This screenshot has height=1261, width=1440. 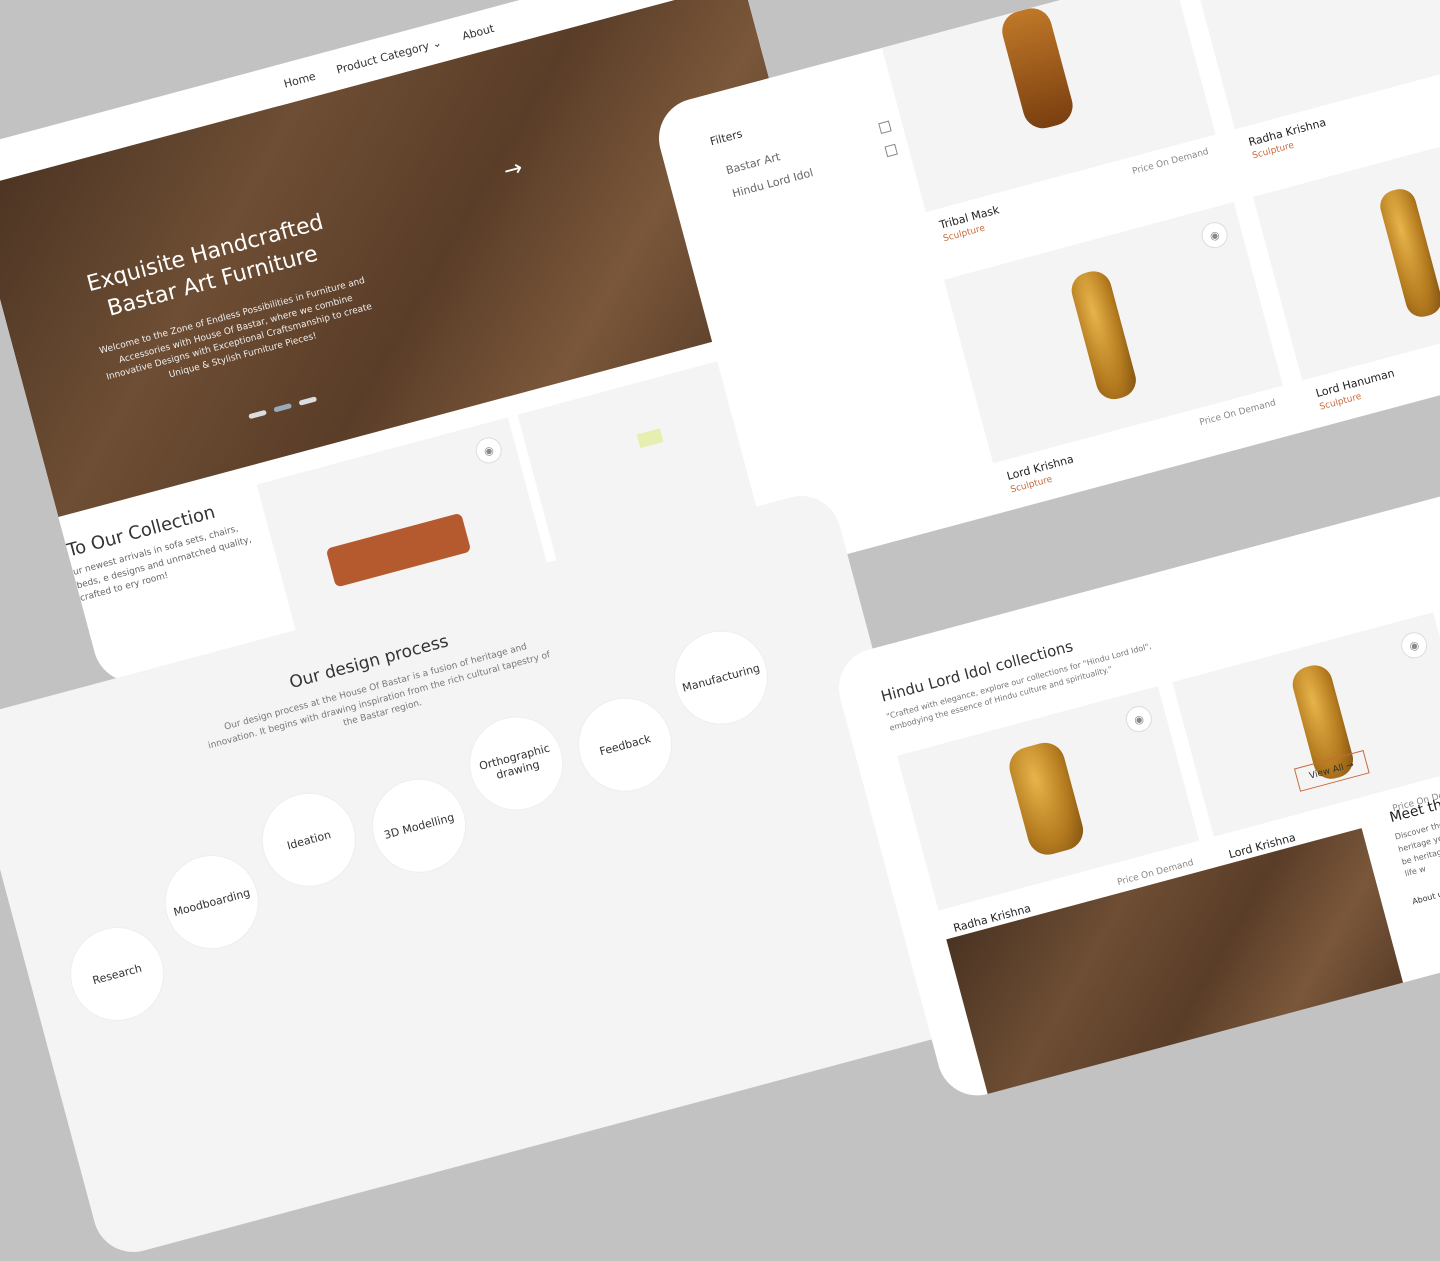 What do you see at coordinates (212, 902) in the screenshot?
I see `step-moodboarding: Moodboarding` at bounding box center [212, 902].